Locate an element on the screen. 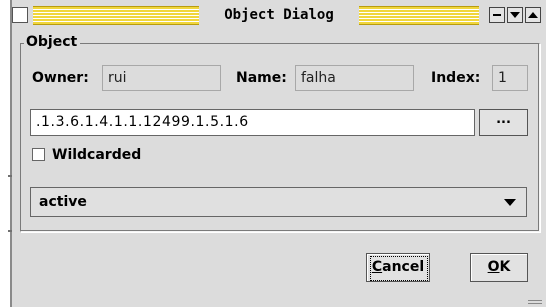 Image resolution: width=546 pixels, height=307 pixels. wildcarded-label: Wildcarded is located at coordinates (96, 155).